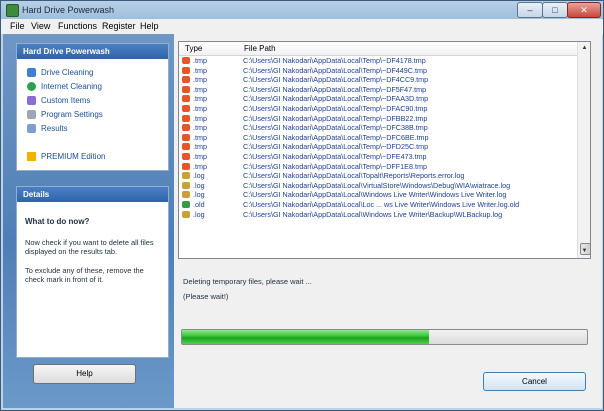  I want to click on nav-program-settings: Program Settings, so click(65, 115).